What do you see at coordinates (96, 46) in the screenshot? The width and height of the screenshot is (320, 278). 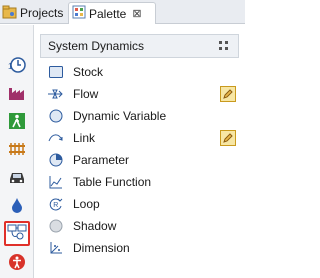 I see `palette-section-title: System Dynamics` at bounding box center [96, 46].